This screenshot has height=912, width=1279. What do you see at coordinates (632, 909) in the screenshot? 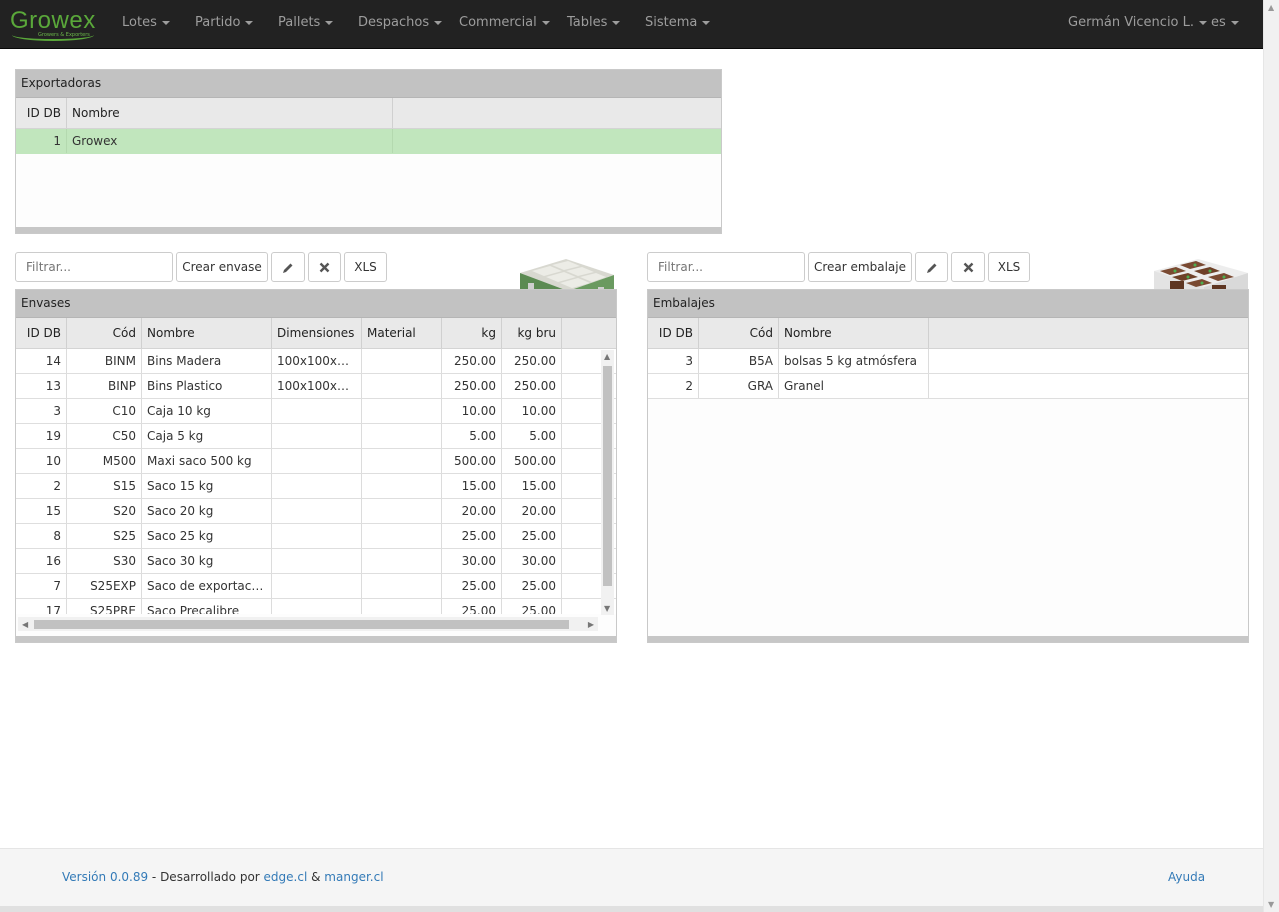
I see `window-bottom-bar` at bounding box center [632, 909].